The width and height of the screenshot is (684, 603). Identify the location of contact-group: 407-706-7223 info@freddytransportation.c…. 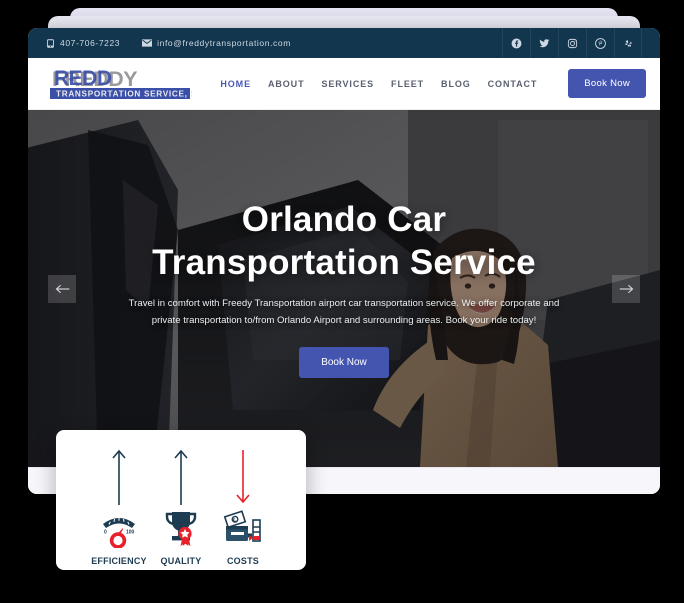
(168, 43).